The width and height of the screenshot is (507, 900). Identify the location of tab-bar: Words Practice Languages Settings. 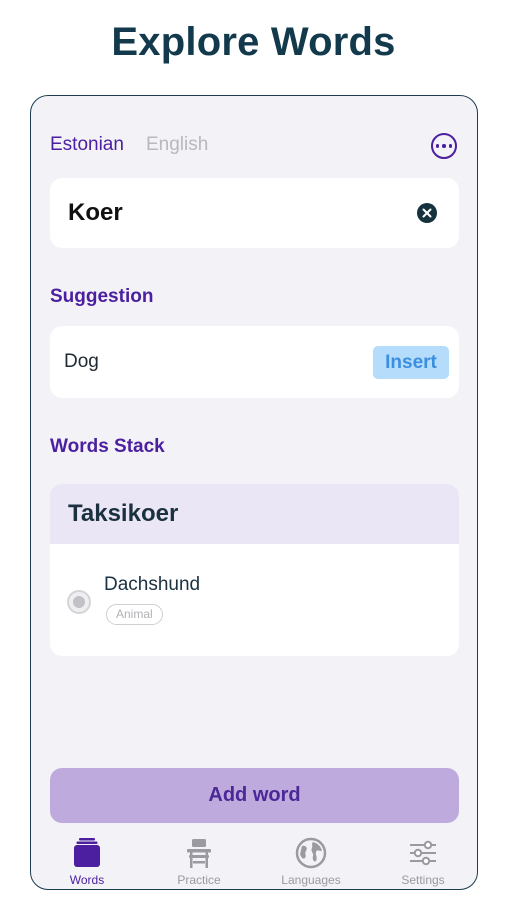
(254, 858).